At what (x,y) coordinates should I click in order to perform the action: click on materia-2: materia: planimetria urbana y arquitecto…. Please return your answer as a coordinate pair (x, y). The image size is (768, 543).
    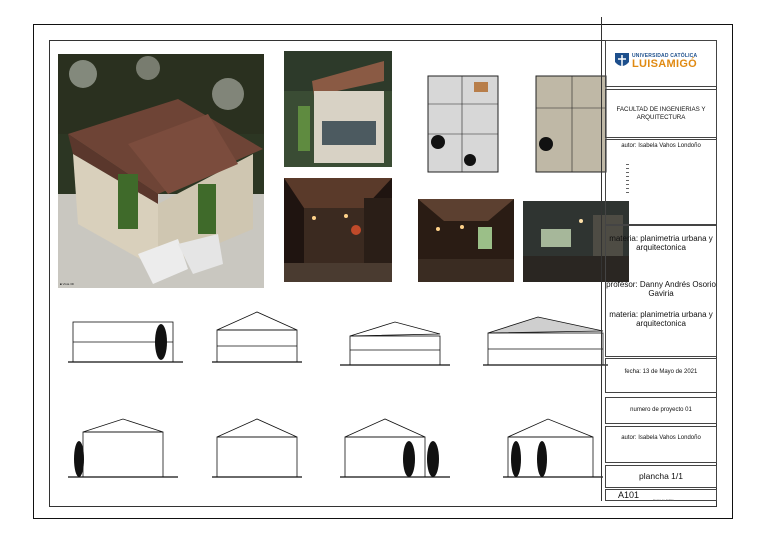
    Looking at the image, I should click on (661, 319).